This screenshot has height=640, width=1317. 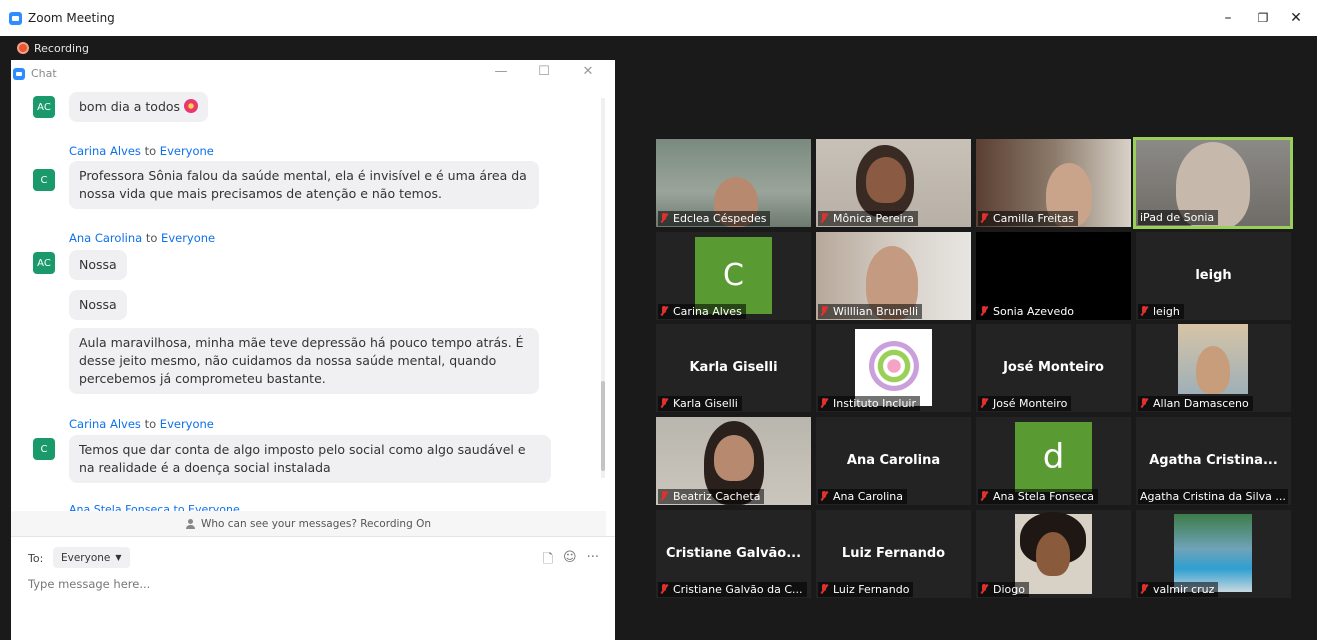 What do you see at coordinates (658, 48) in the screenshot?
I see `recording-bar: Recording` at bounding box center [658, 48].